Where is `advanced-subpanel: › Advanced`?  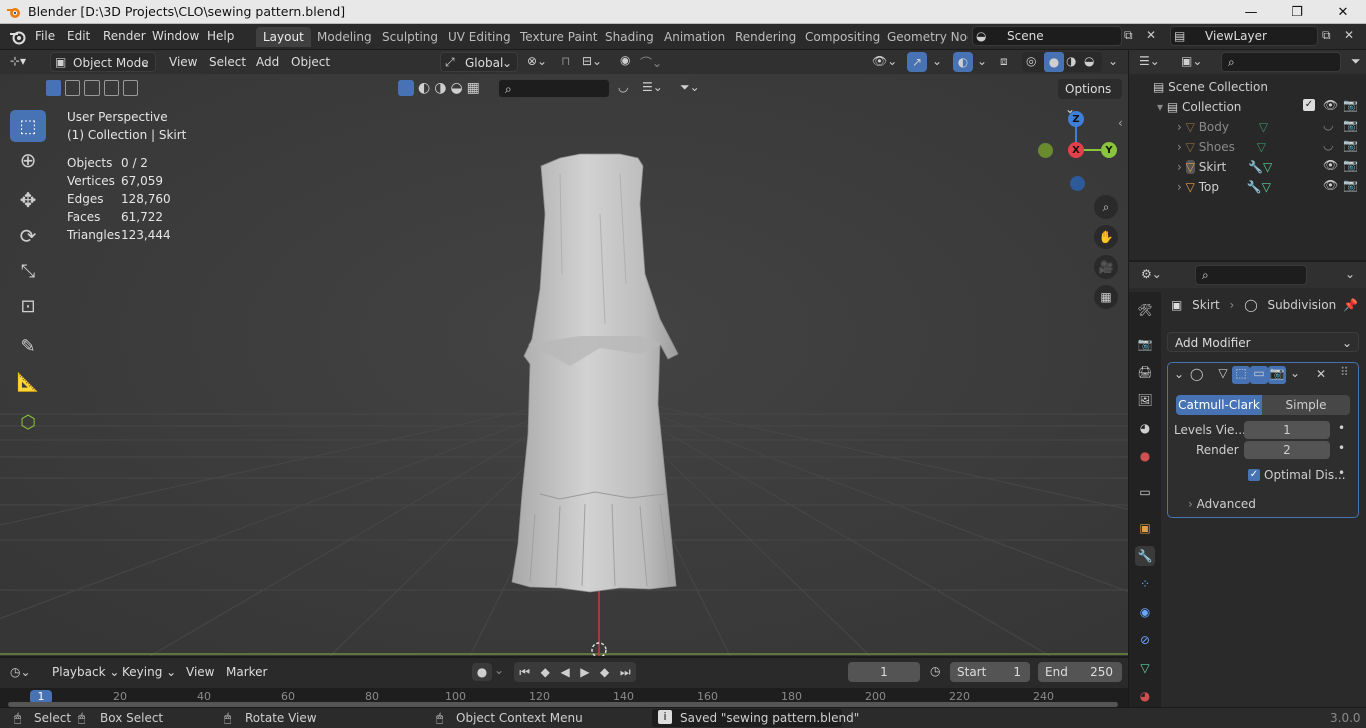 advanced-subpanel: › Advanced is located at coordinates (1222, 504).